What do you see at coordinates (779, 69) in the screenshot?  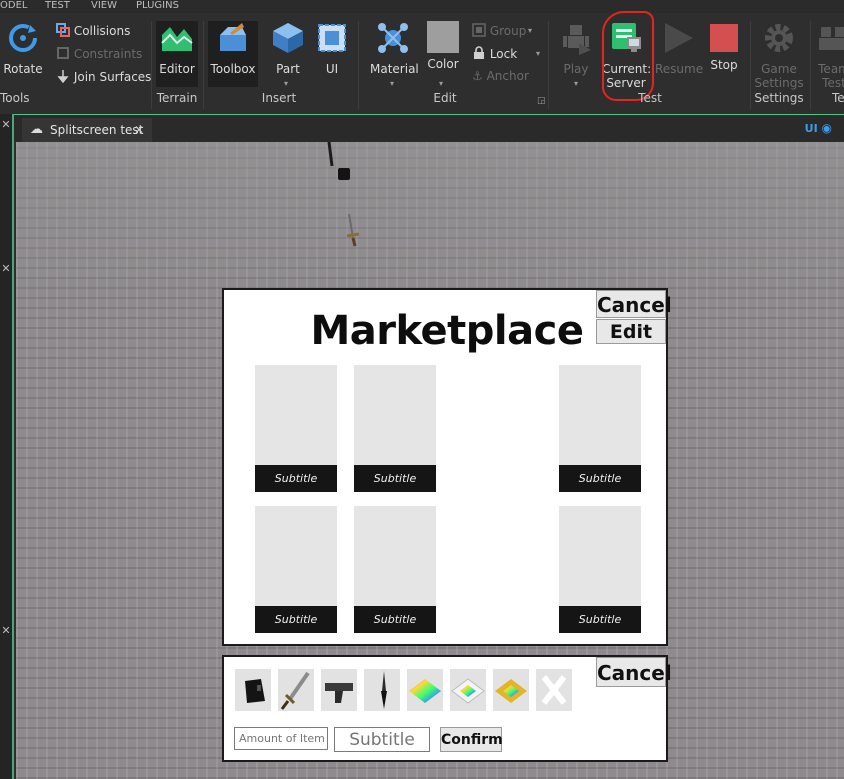 I see `game-settings-label-1: Game` at bounding box center [779, 69].